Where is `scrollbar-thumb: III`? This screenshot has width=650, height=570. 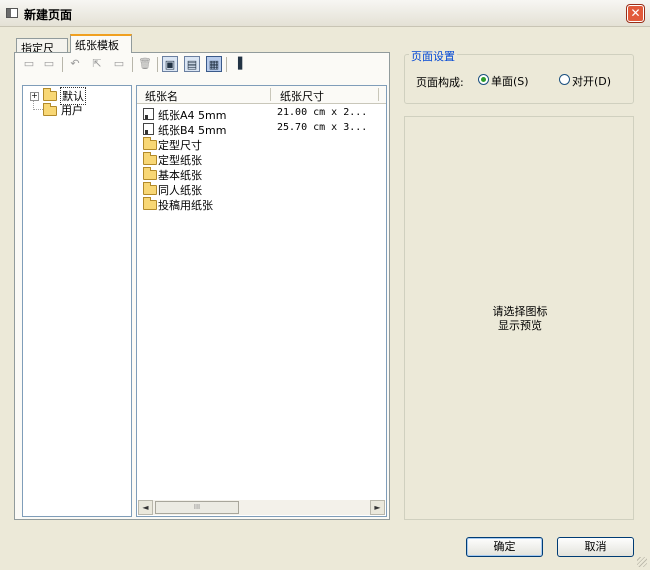
scrollbar-thumb: III is located at coordinates (197, 507).